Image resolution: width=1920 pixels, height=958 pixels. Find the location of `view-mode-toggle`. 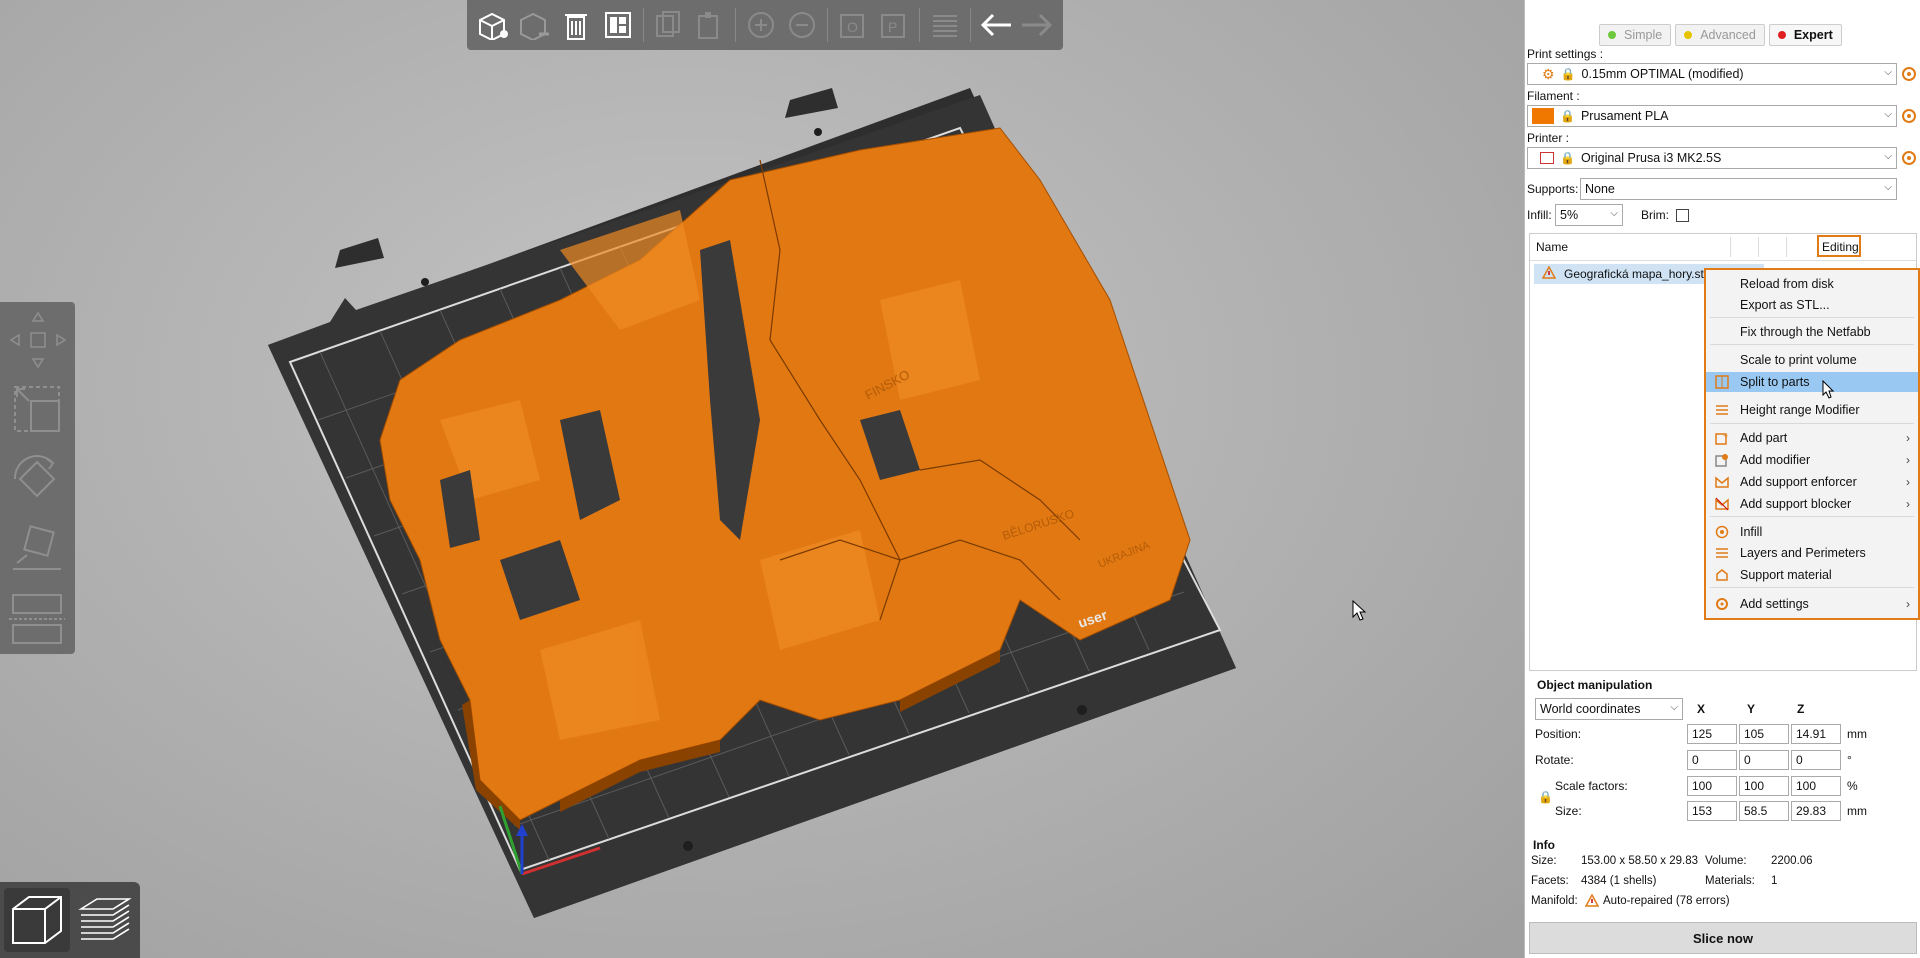

view-mode-toggle is located at coordinates (70, 920).